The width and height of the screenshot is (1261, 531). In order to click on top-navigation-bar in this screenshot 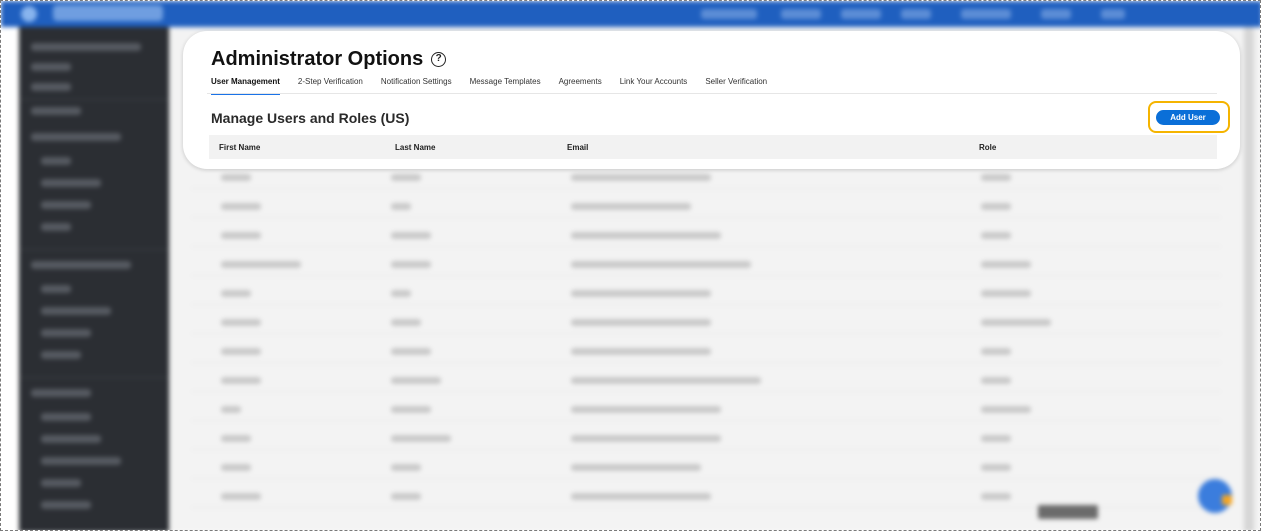, I will do `click(630, 14)`.